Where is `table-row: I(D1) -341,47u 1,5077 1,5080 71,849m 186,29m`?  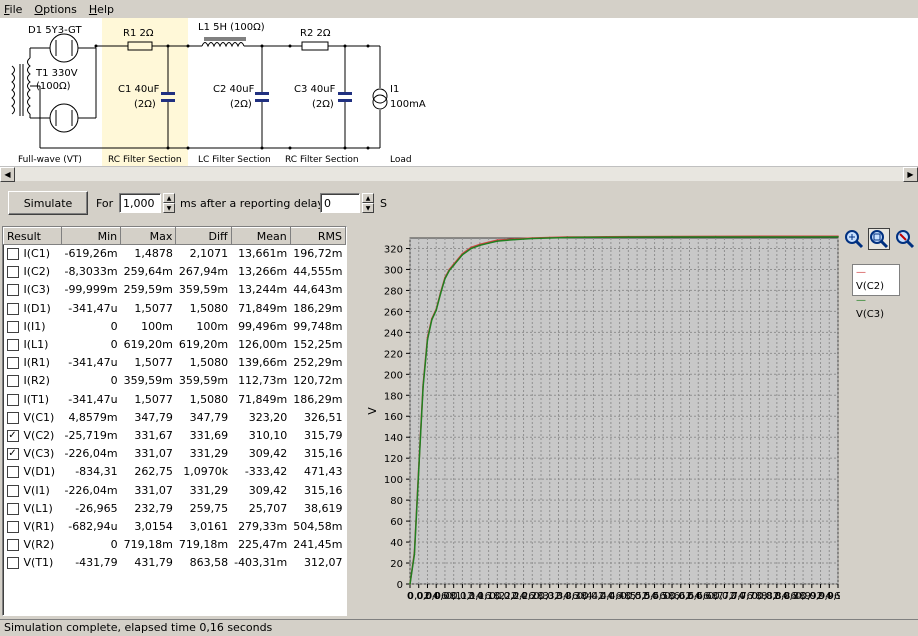
table-row: I(D1) -341,47u 1,5077 1,5080 71,849m 186,29m is located at coordinates (175, 308).